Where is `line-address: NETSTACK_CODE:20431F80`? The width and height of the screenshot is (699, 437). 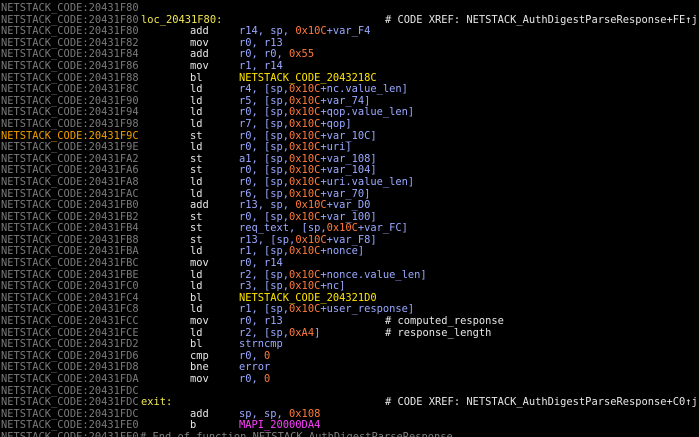
line-address: NETSTACK_CODE:20431F80 is located at coordinates (70, 8).